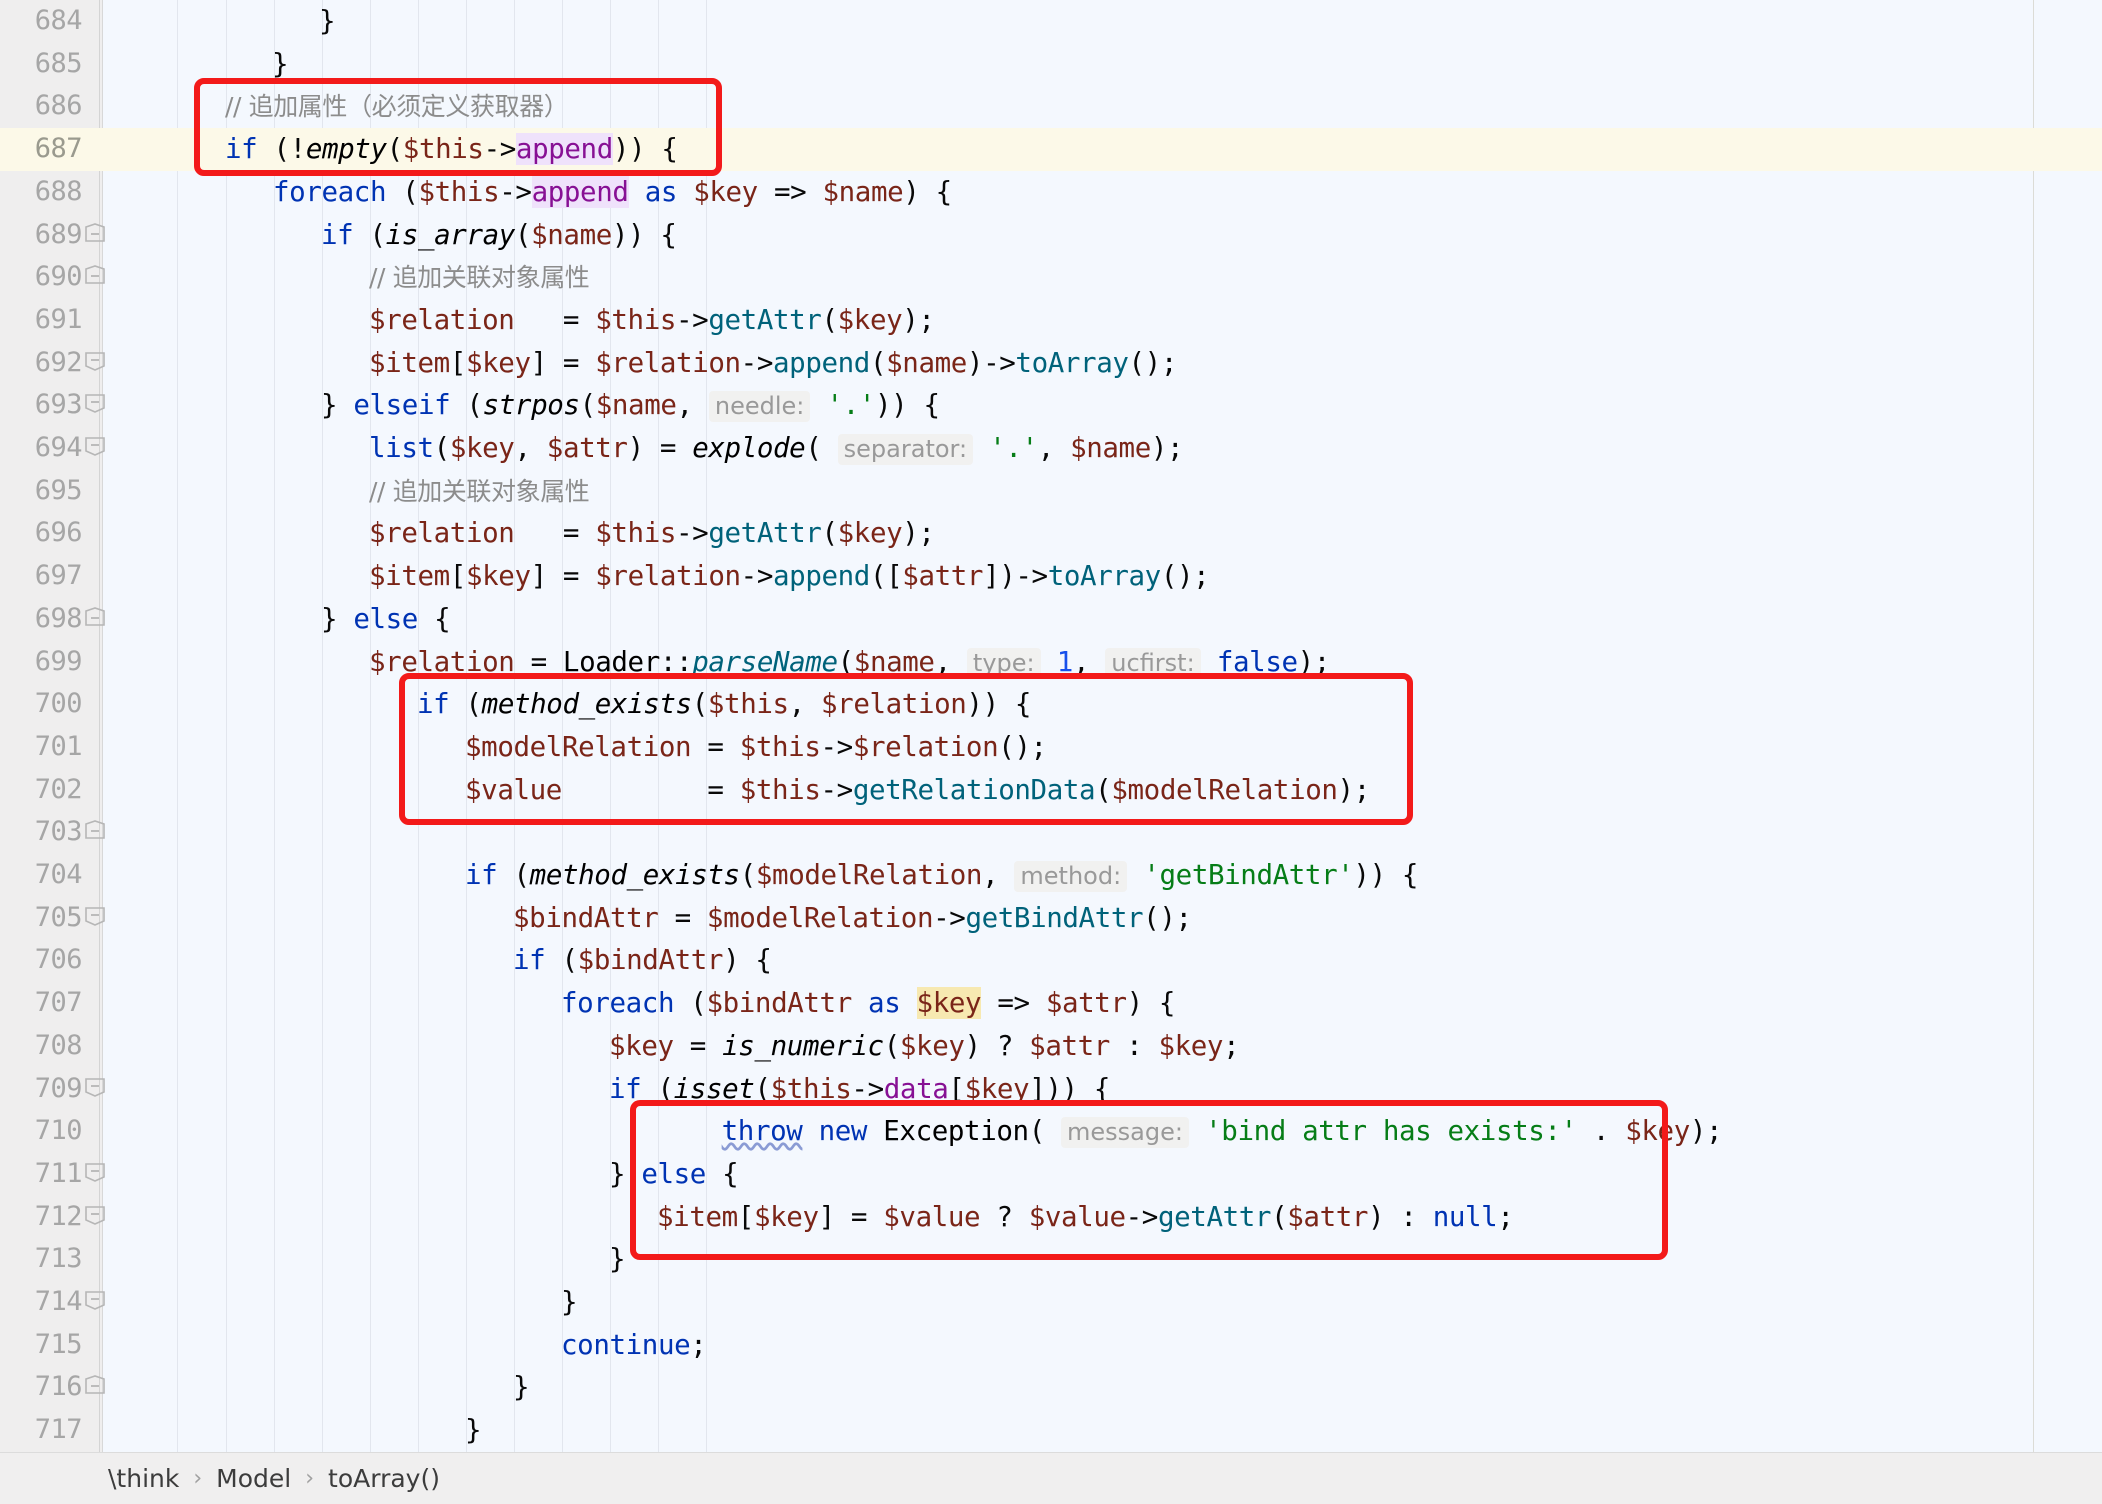 The image size is (2102, 1504). What do you see at coordinates (762, 1131) in the screenshot?
I see `throw-keyword-with-warning: throw` at bounding box center [762, 1131].